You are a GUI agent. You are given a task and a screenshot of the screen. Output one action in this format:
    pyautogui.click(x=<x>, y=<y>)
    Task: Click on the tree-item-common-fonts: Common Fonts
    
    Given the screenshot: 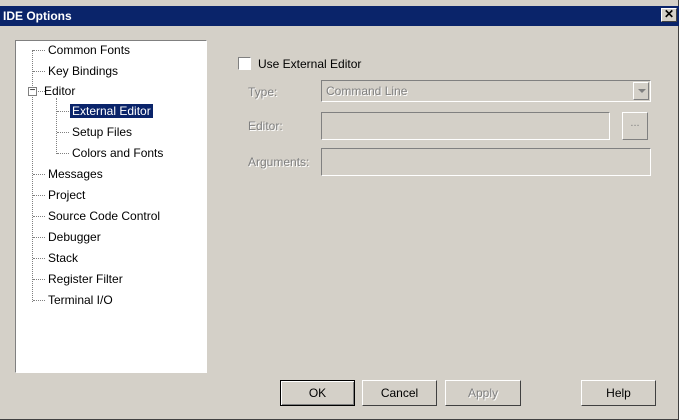 What is the action you would take?
    pyautogui.click(x=89, y=50)
    